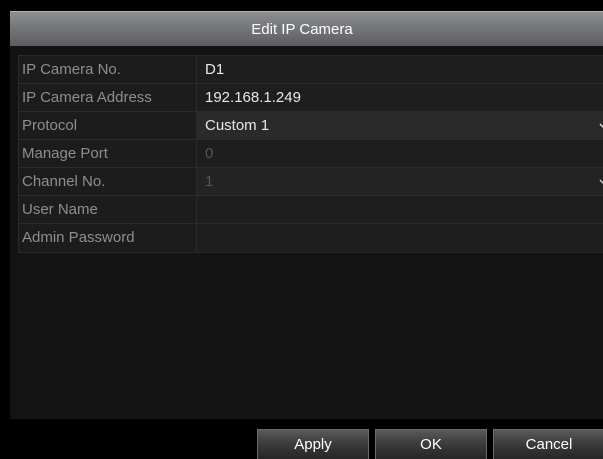  Describe the element at coordinates (108, 97) in the screenshot. I see `ip-camera-address-label: IP Camera Address` at that location.